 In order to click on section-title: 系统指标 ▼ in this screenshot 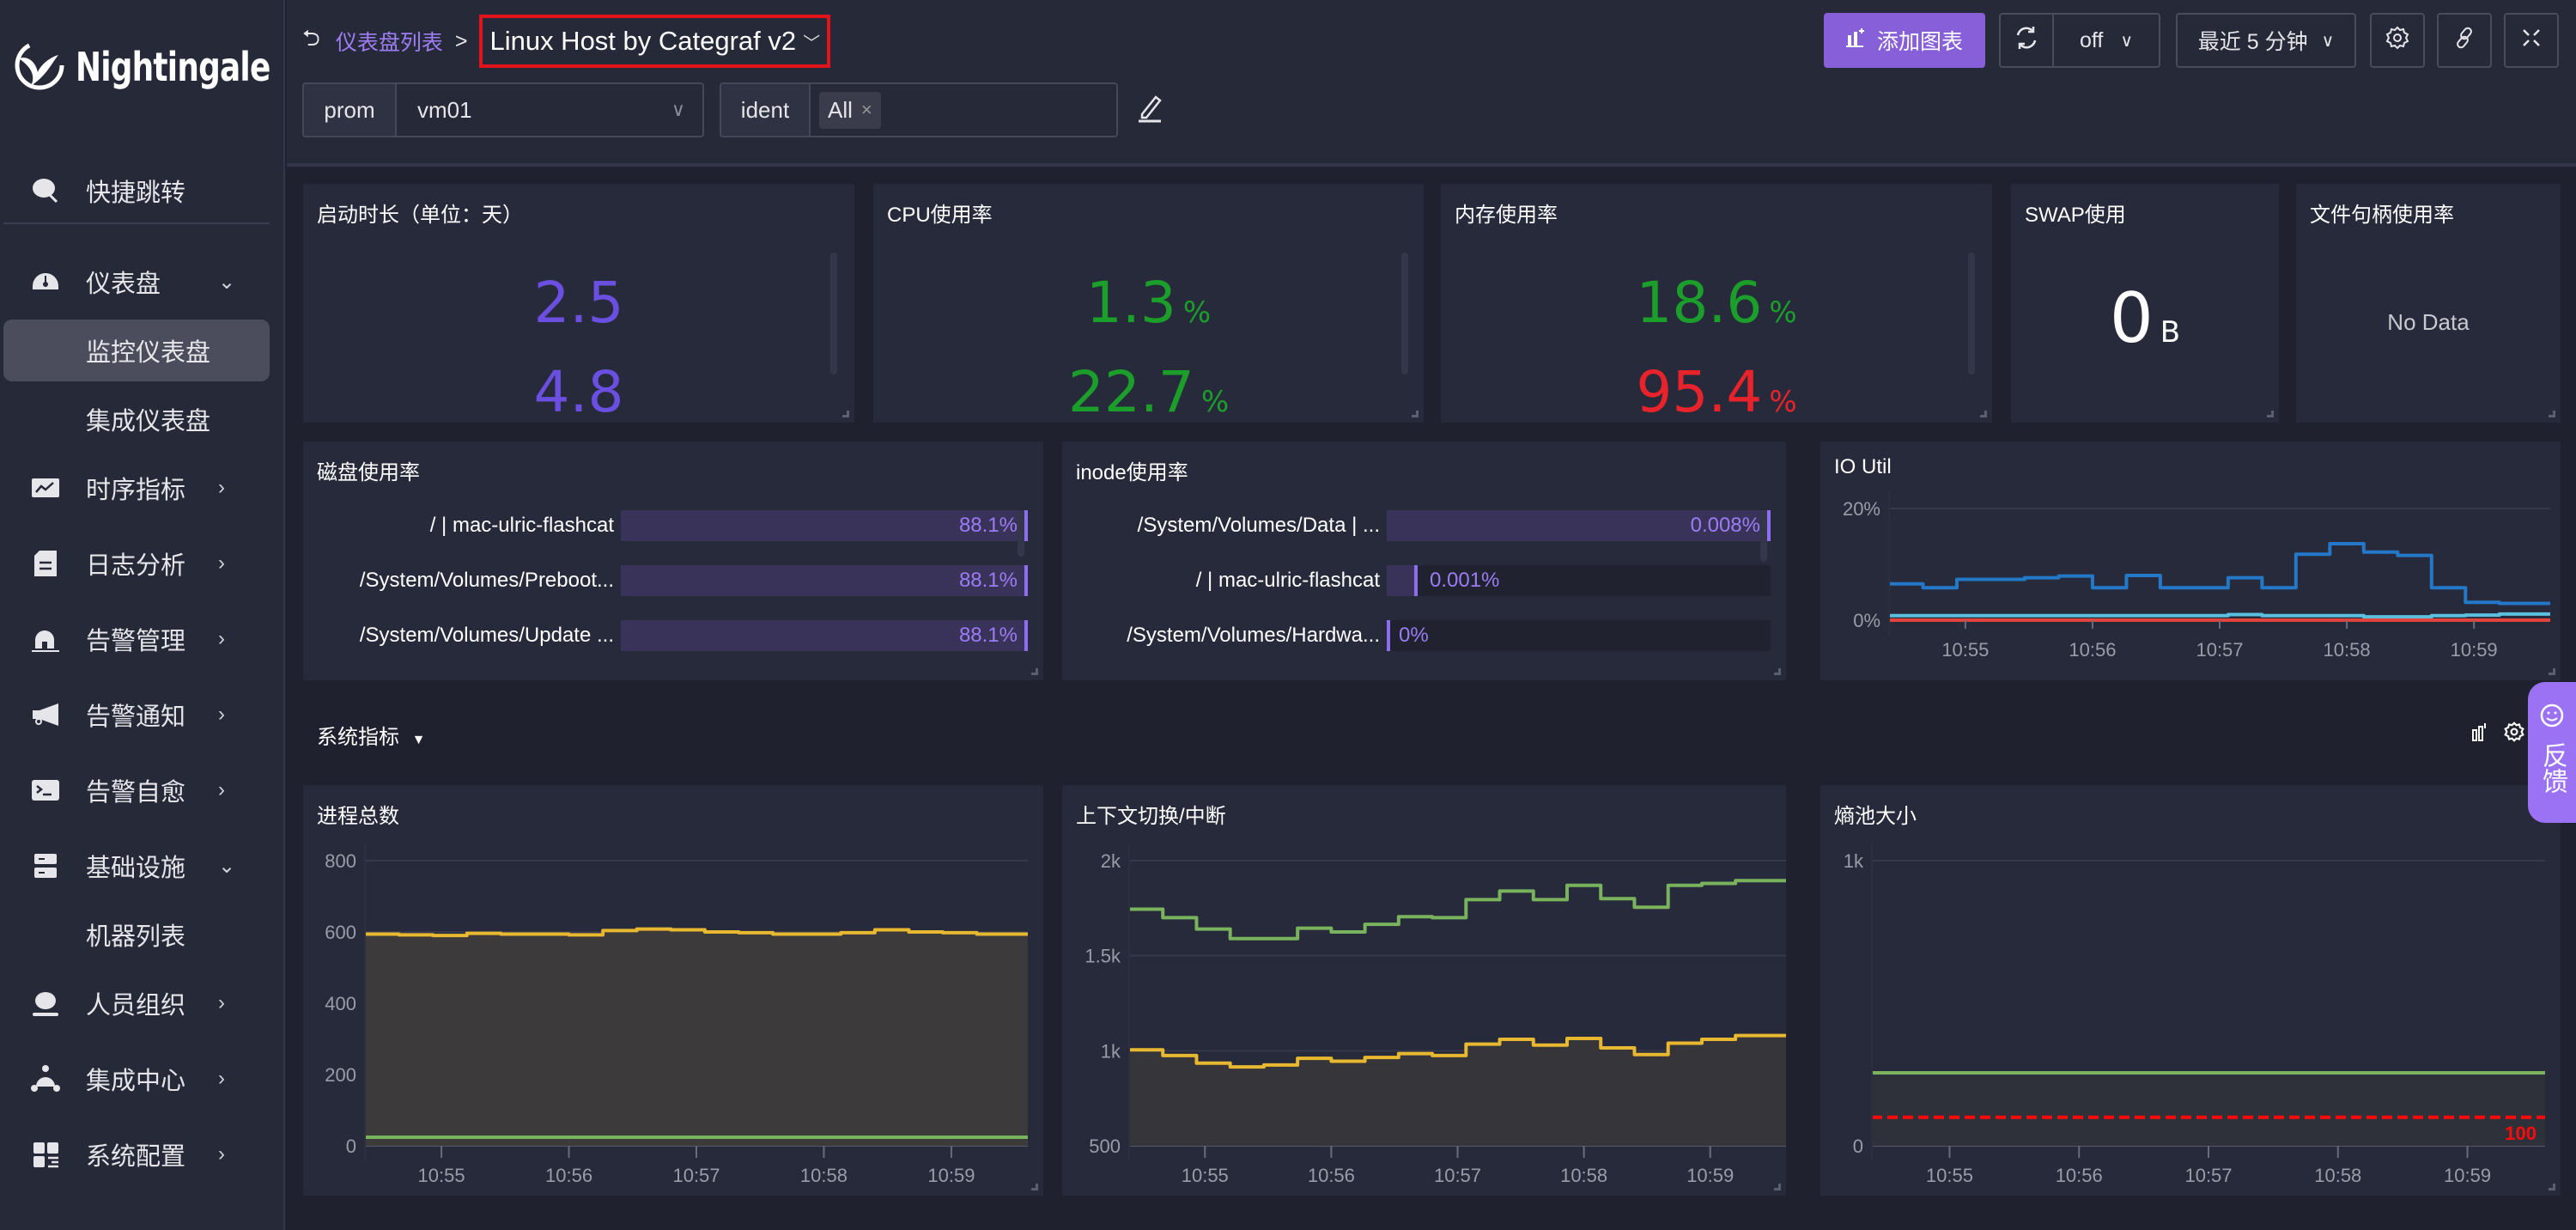, I will do `click(371, 735)`.